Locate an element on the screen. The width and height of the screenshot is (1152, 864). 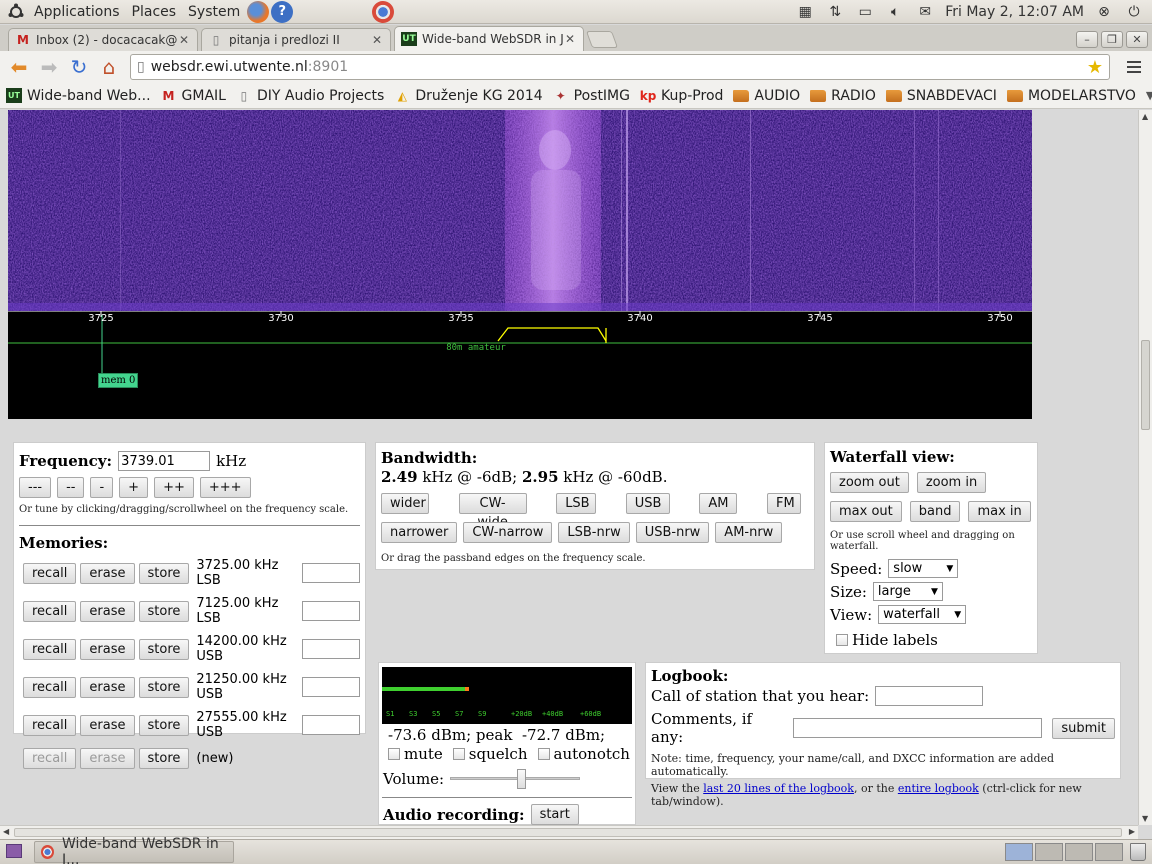
view-select: waterfall ▼ is located at coordinates (922, 614).